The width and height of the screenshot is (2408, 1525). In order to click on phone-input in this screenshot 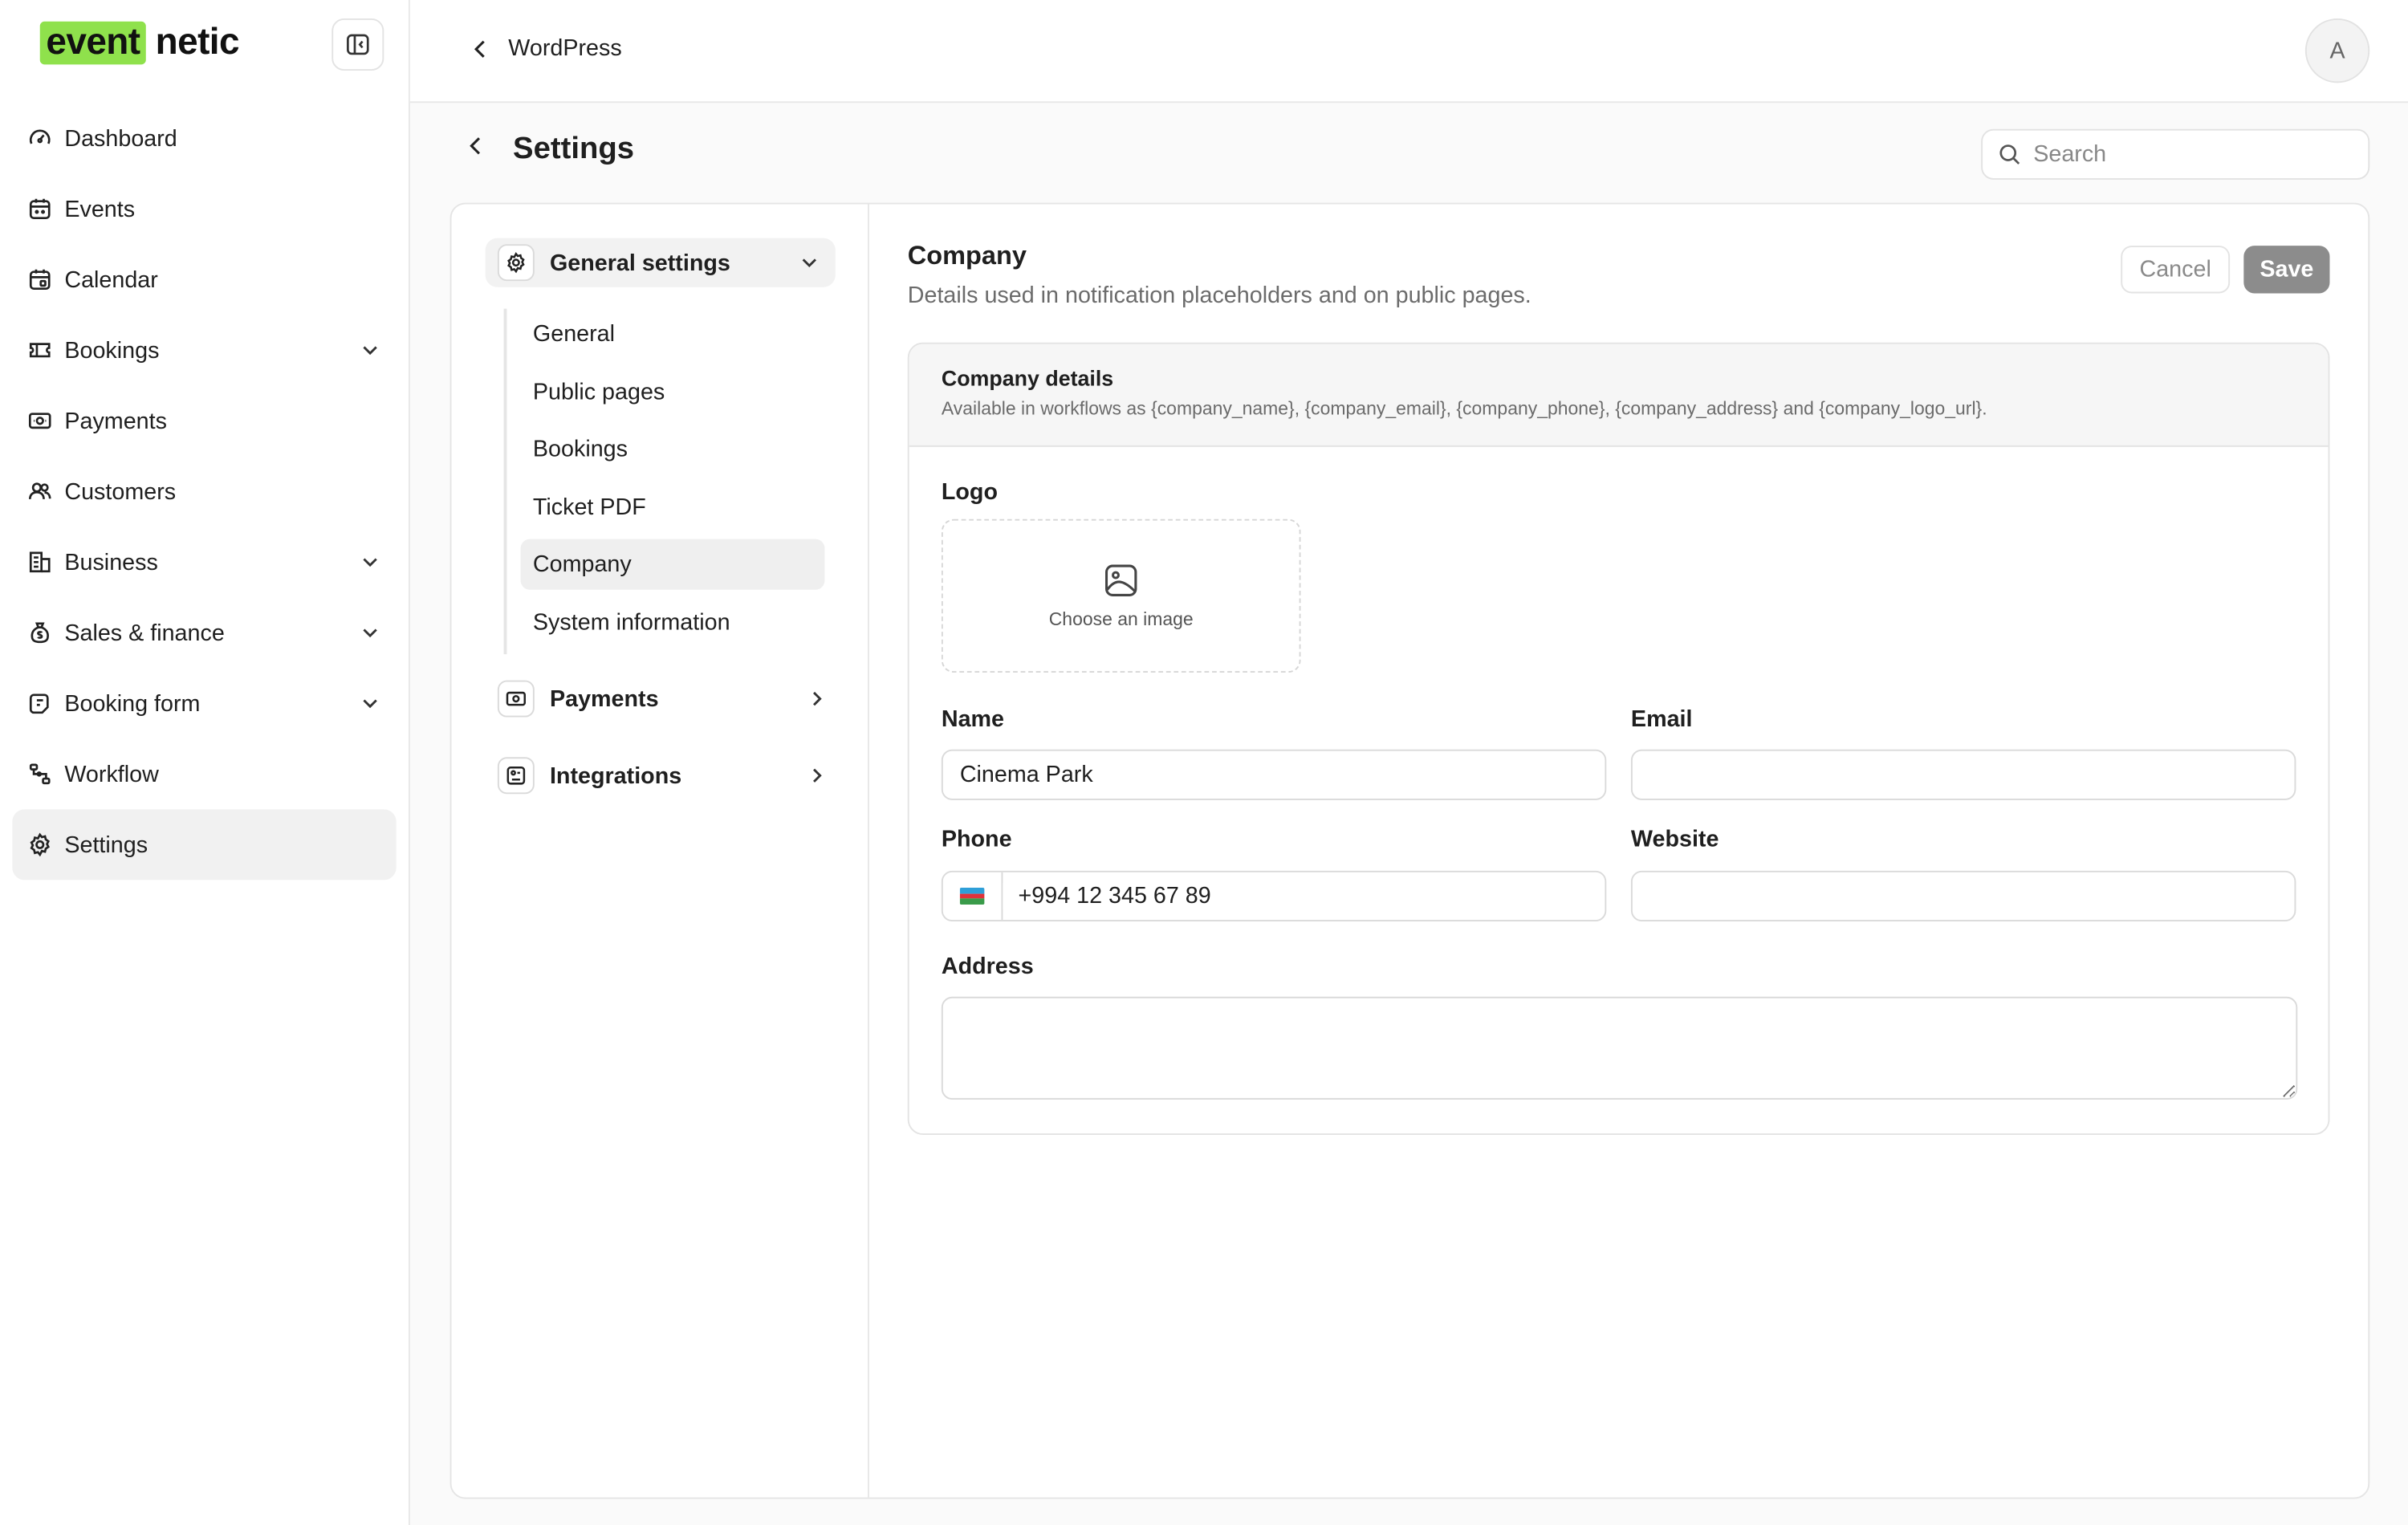, I will do `click(1295, 896)`.